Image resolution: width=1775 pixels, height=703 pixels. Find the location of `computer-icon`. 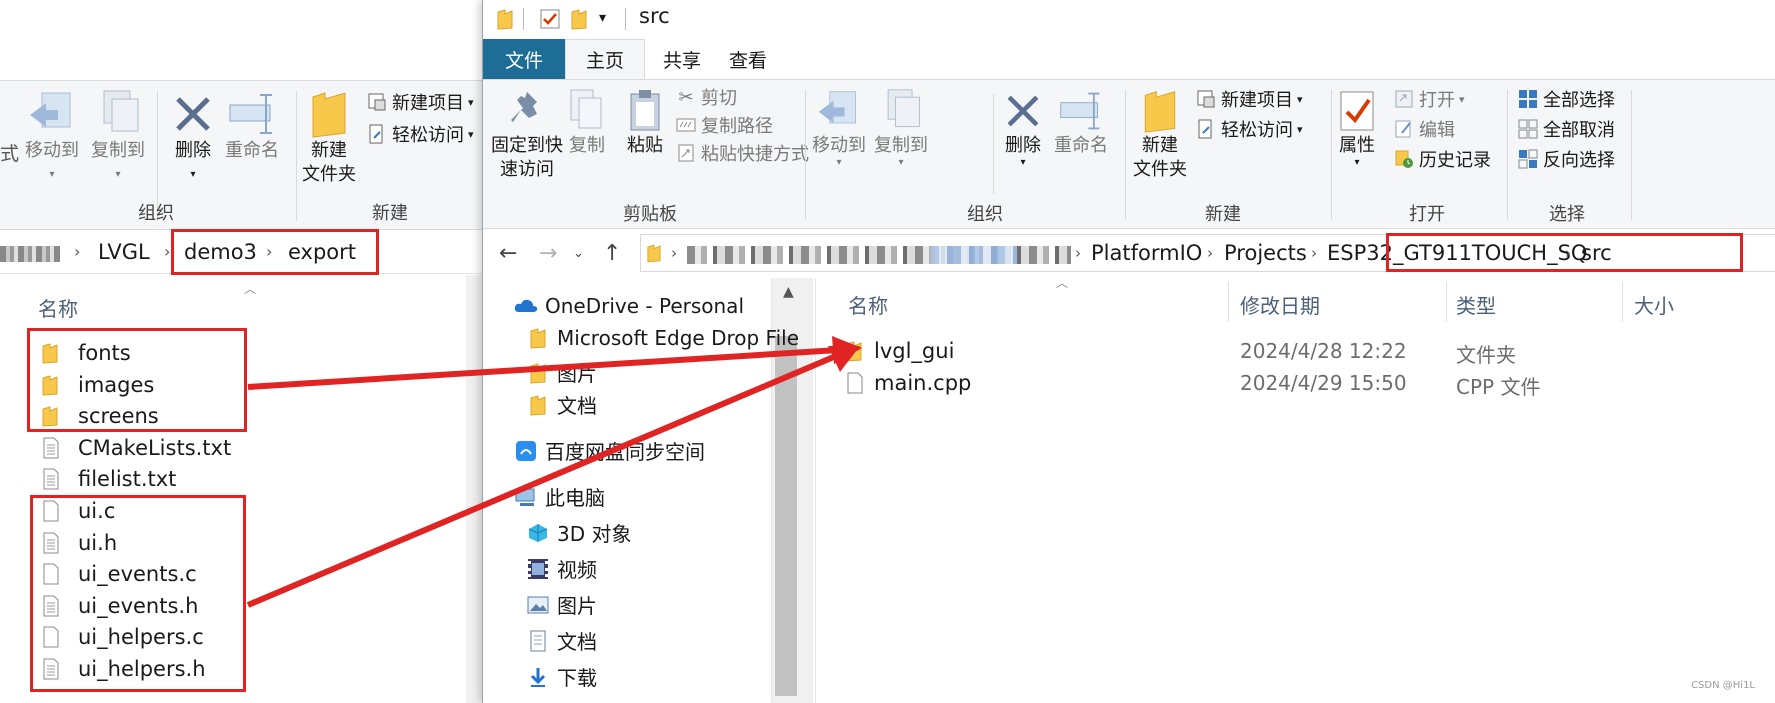

computer-icon is located at coordinates (526, 497).